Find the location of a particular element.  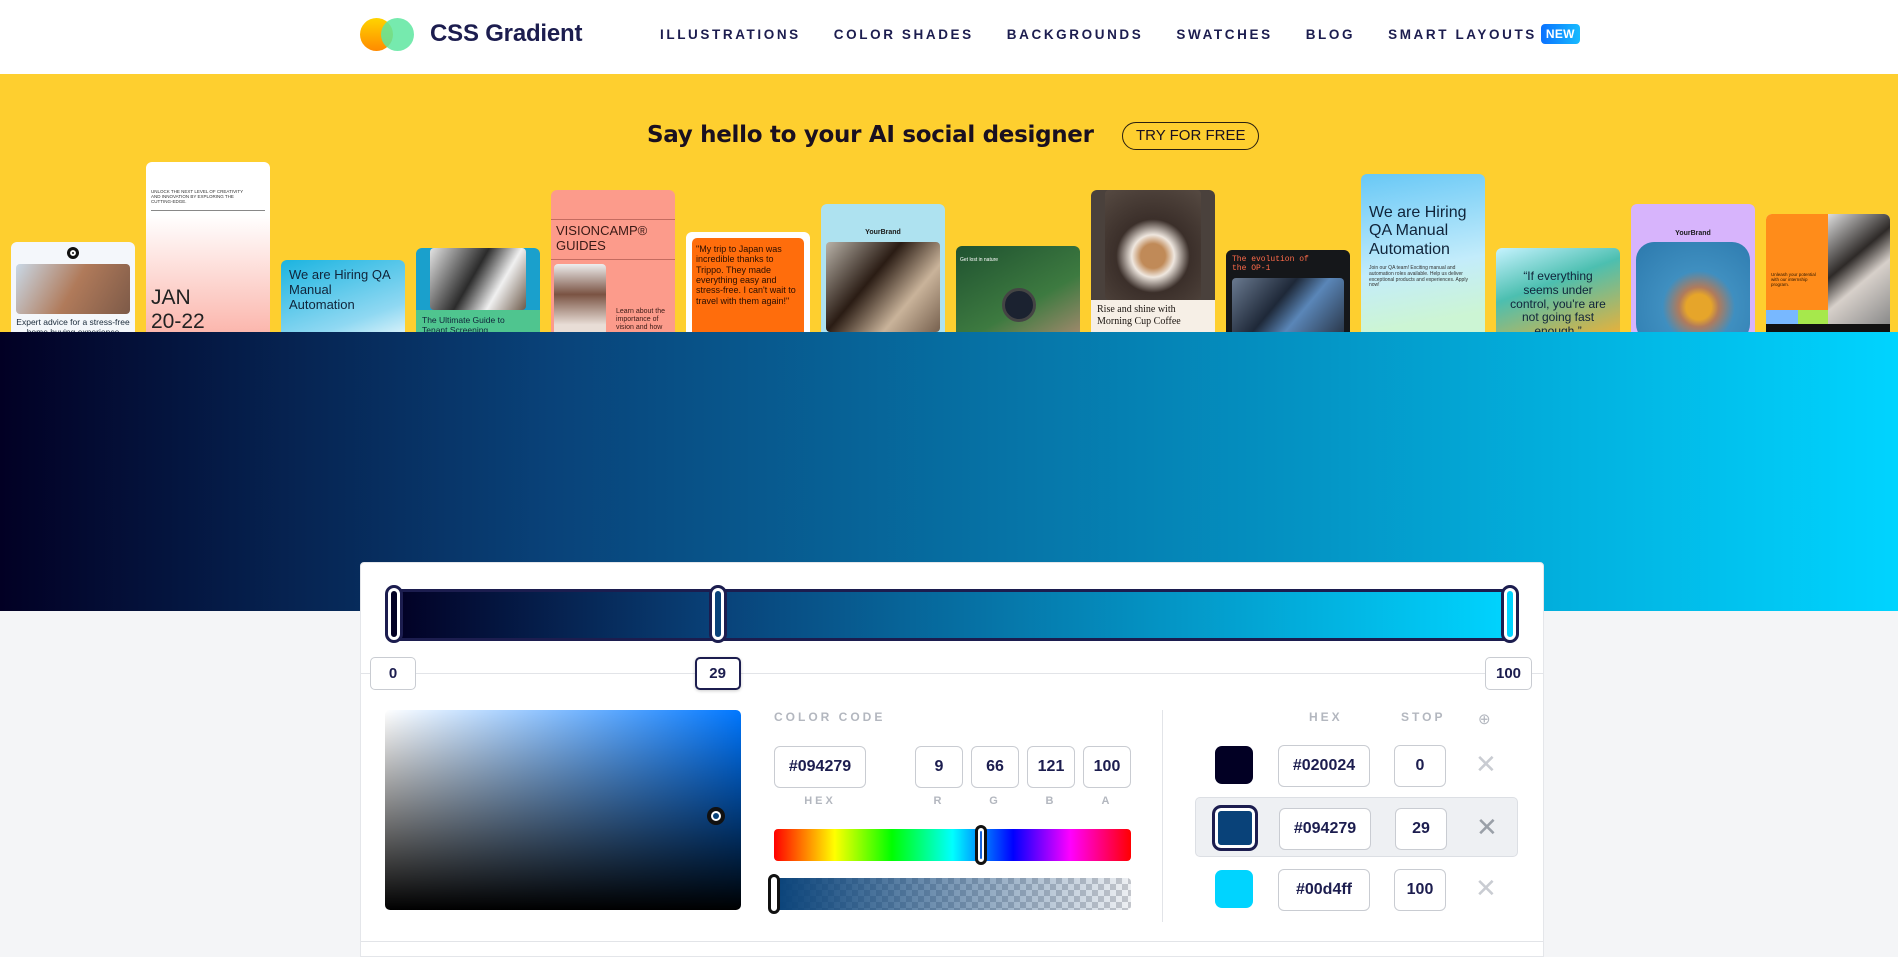

stop-hex-input: #094279 is located at coordinates (1325, 829).